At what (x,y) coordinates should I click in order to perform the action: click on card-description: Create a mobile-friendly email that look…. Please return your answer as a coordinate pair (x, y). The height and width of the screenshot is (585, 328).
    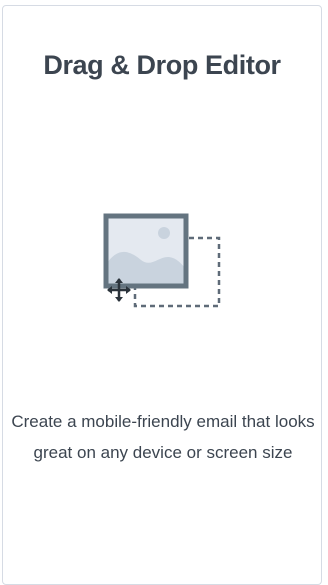
    Looking at the image, I should click on (163, 437).